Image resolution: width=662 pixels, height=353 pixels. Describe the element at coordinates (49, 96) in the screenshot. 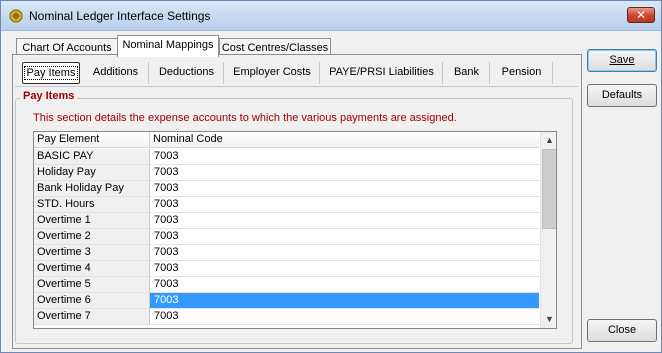

I see `group-title: Pay Items` at that location.